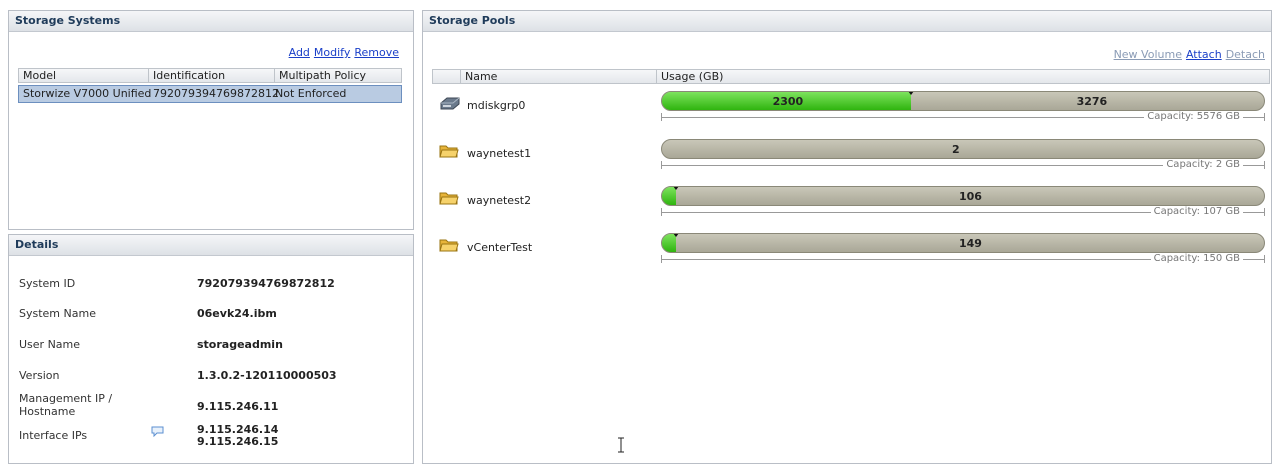 This screenshot has width=1276, height=464. Describe the element at coordinates (157, 433) in the screenshot. I see `comment-icon` at that location.